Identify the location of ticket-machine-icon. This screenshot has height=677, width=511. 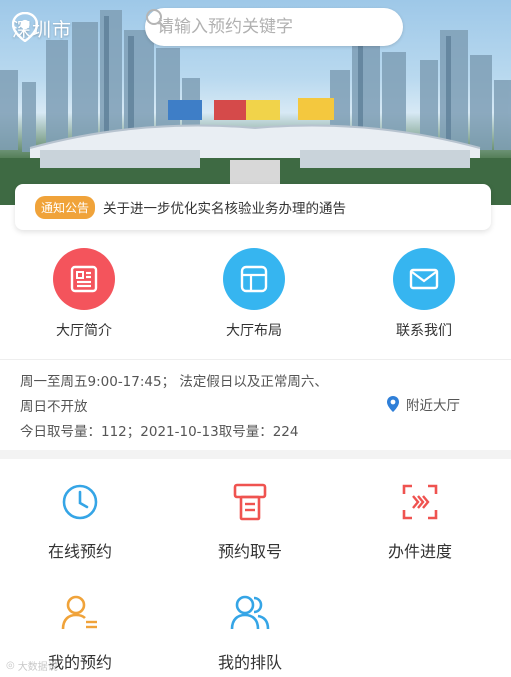
(250, 502).